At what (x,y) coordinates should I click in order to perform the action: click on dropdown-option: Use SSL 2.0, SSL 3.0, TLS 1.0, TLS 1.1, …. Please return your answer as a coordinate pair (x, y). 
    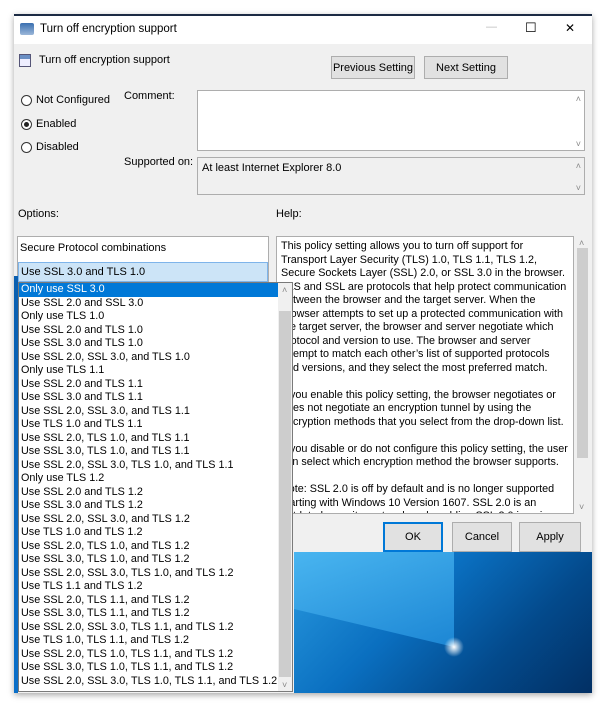
    Looking at the image, I should click on (148, 682).